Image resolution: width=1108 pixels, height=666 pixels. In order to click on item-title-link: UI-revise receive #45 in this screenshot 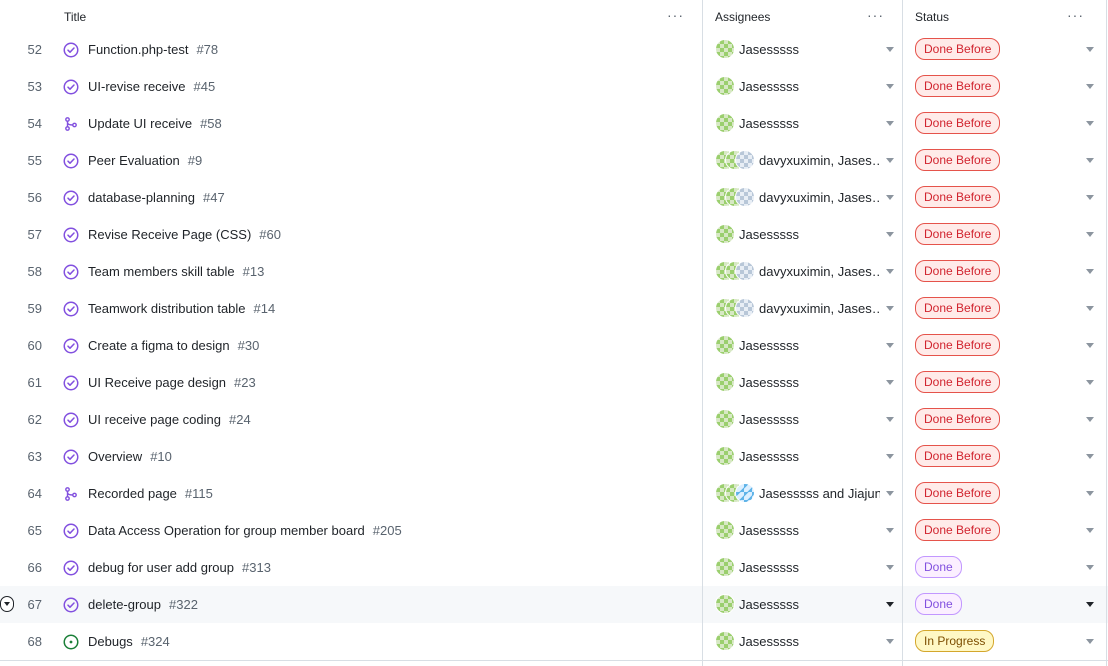, I will do `click(151, 86)`.